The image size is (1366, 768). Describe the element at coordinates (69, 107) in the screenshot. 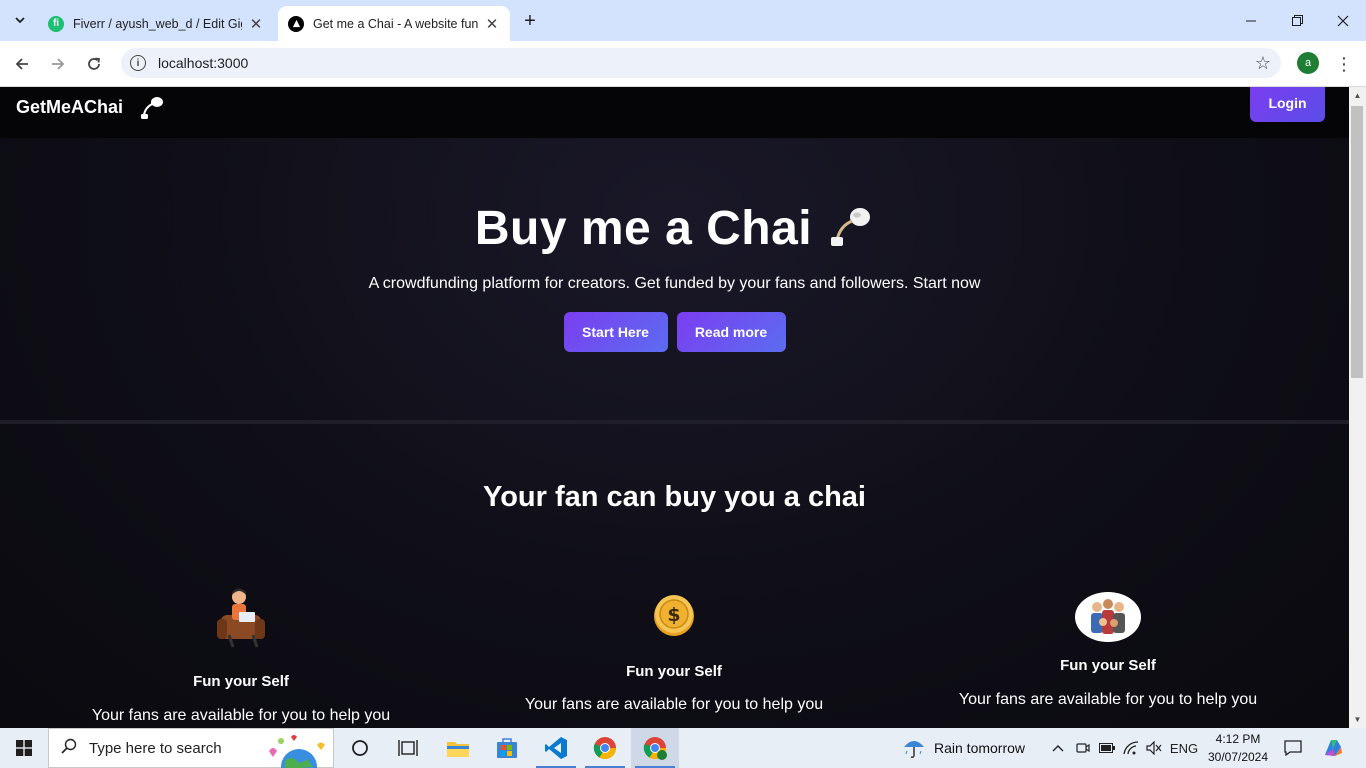

I see `brand-logo-text: GetMeAChai` at that location.